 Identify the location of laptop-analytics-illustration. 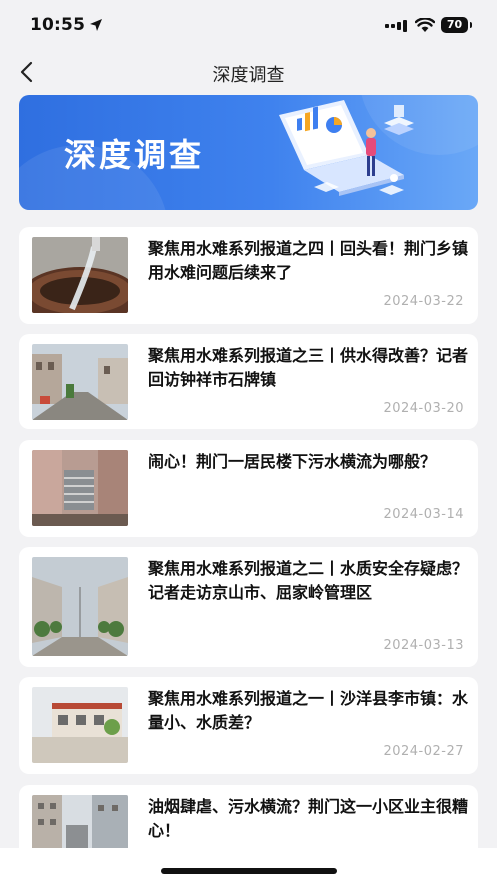
(346, 148).